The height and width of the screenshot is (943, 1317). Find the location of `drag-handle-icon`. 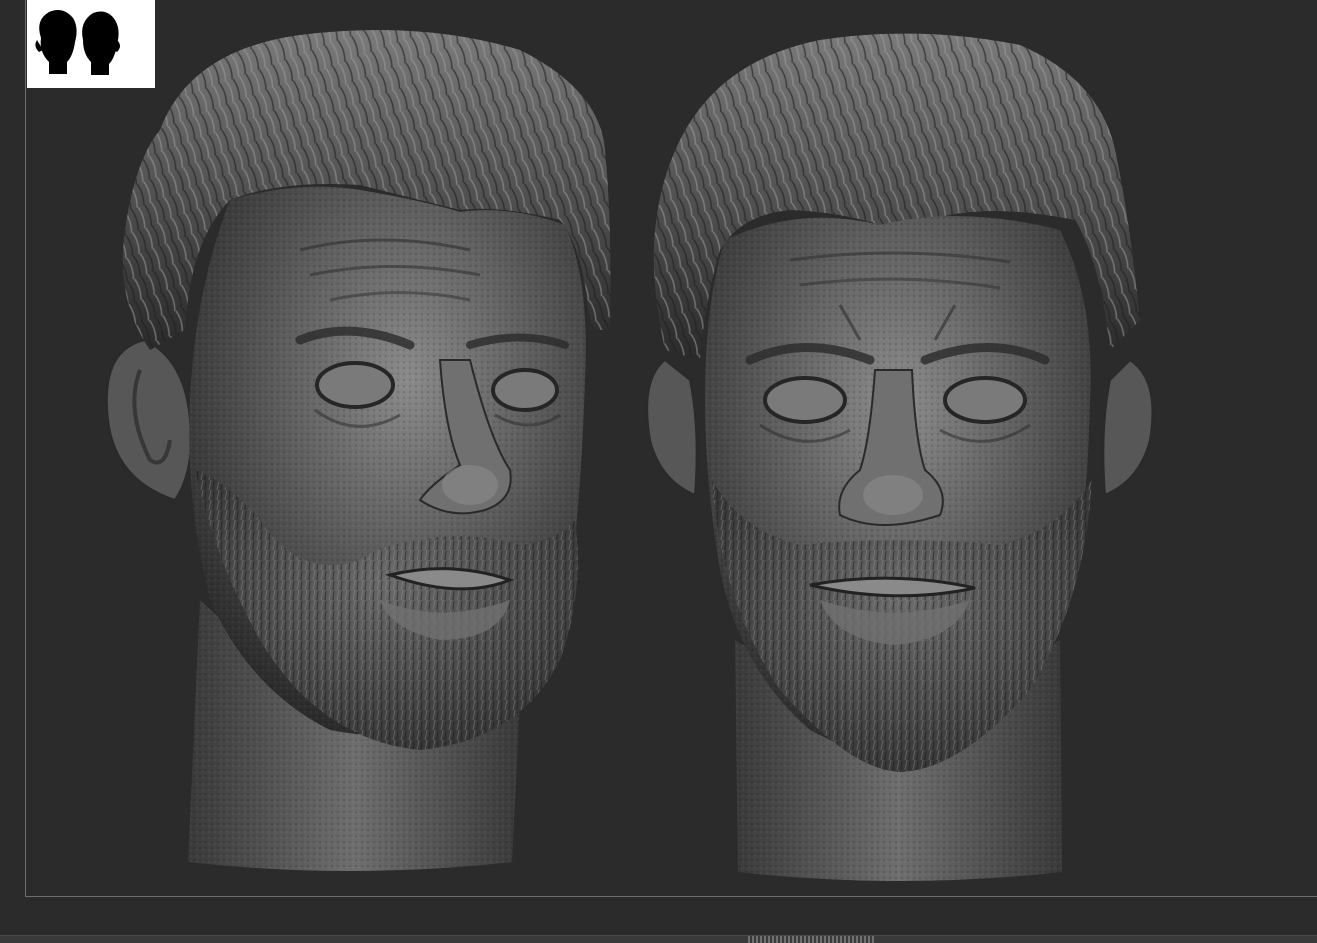

drag-handle-icon is located at coordinates (812, 939).